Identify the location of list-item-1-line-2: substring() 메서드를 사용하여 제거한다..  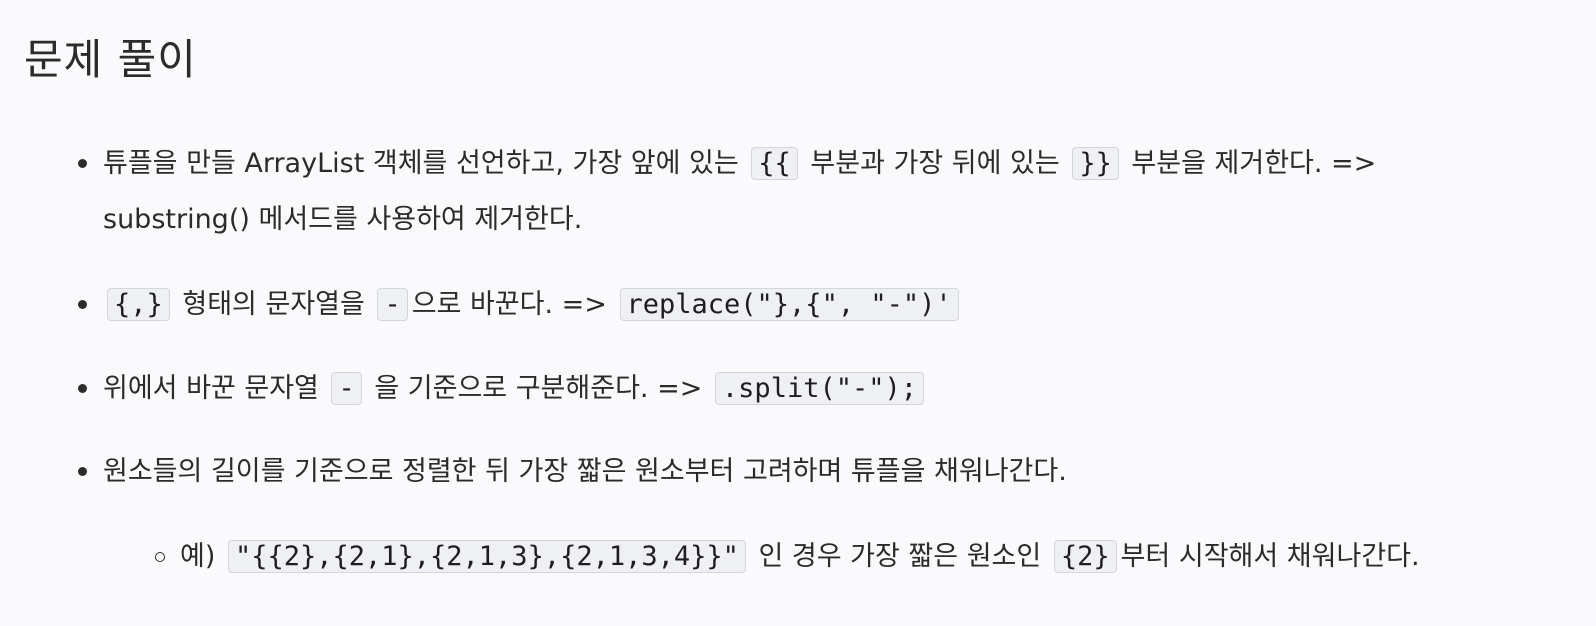
(343, 219).